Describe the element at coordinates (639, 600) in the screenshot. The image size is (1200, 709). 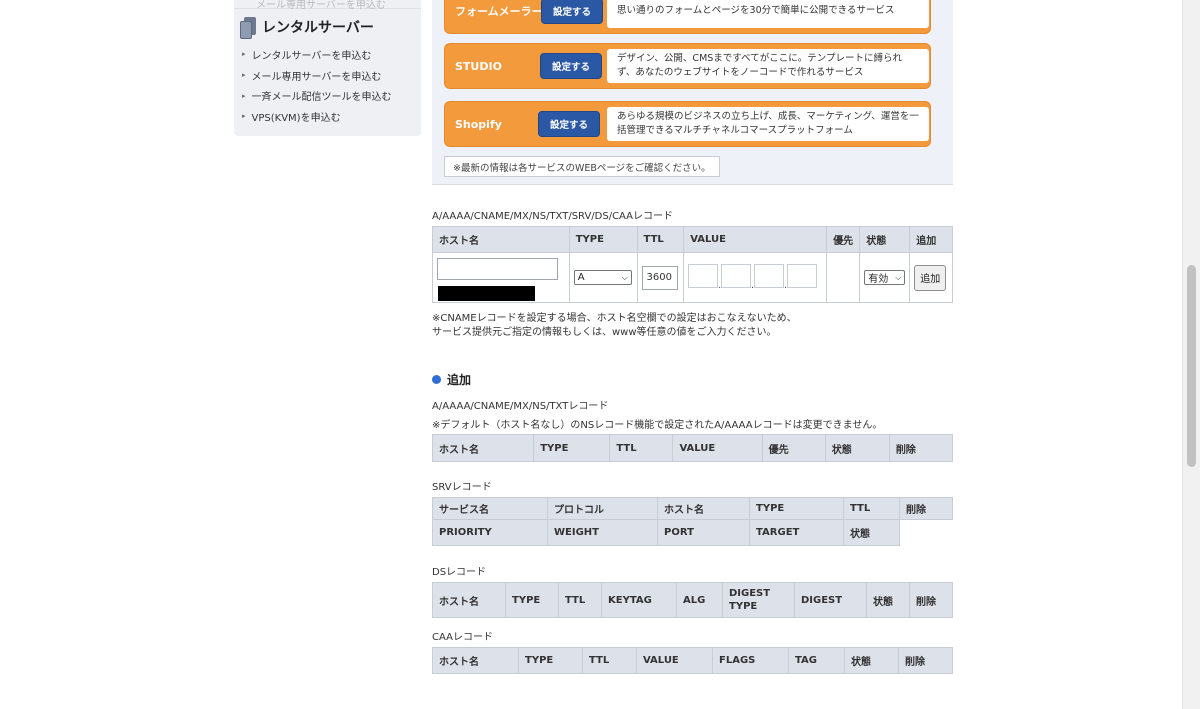
I see `col-keytag: KEYTAG` at that location.